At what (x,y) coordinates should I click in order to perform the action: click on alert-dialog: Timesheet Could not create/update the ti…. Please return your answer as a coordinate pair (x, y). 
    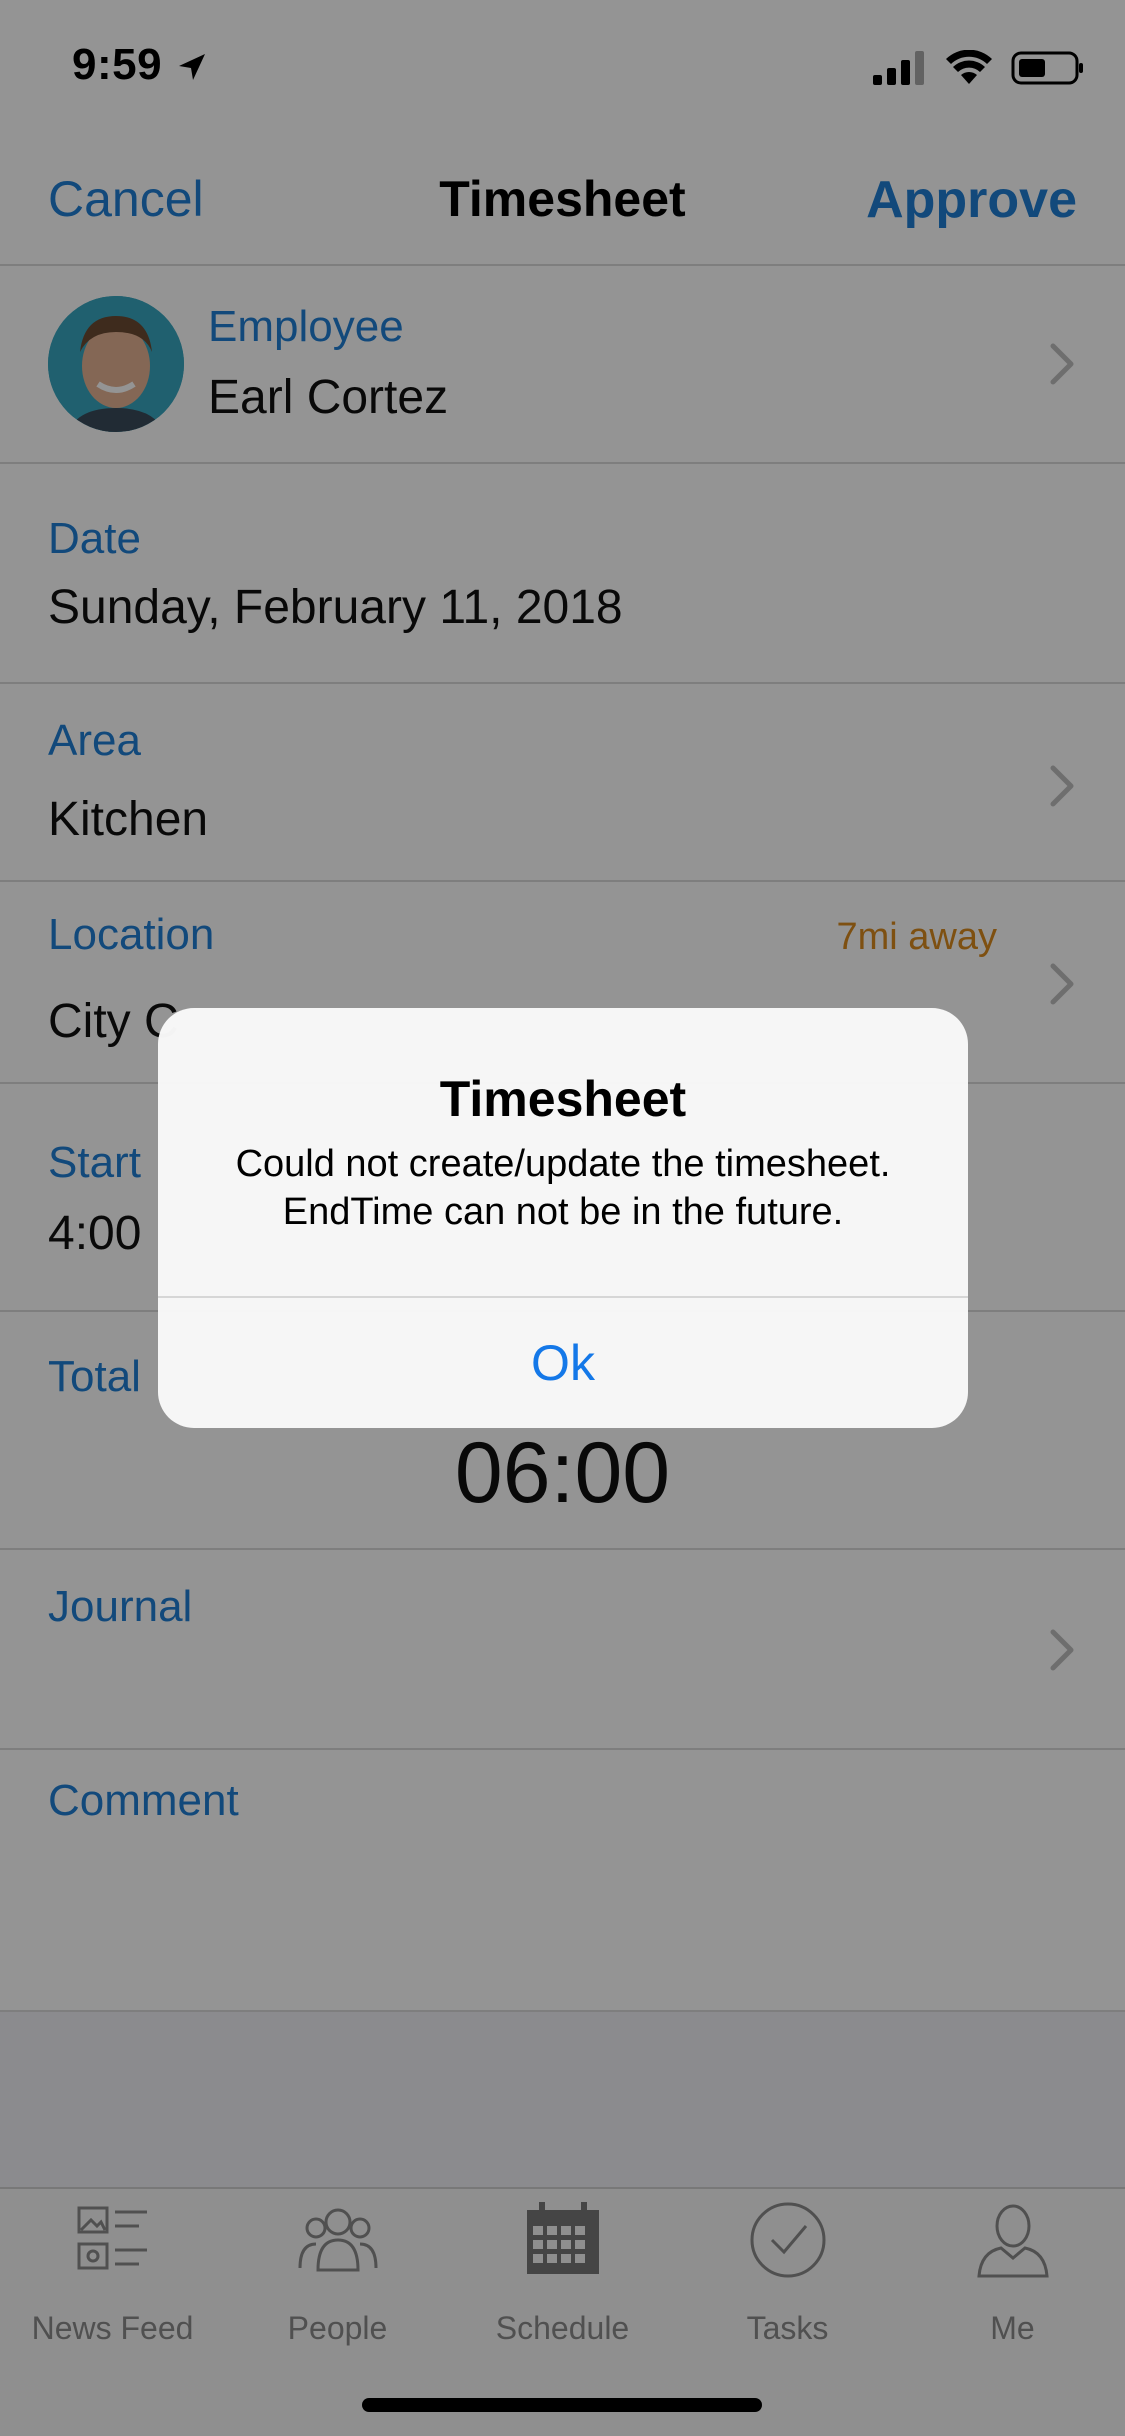
    Looking at the image, I should click on (563, 1218).